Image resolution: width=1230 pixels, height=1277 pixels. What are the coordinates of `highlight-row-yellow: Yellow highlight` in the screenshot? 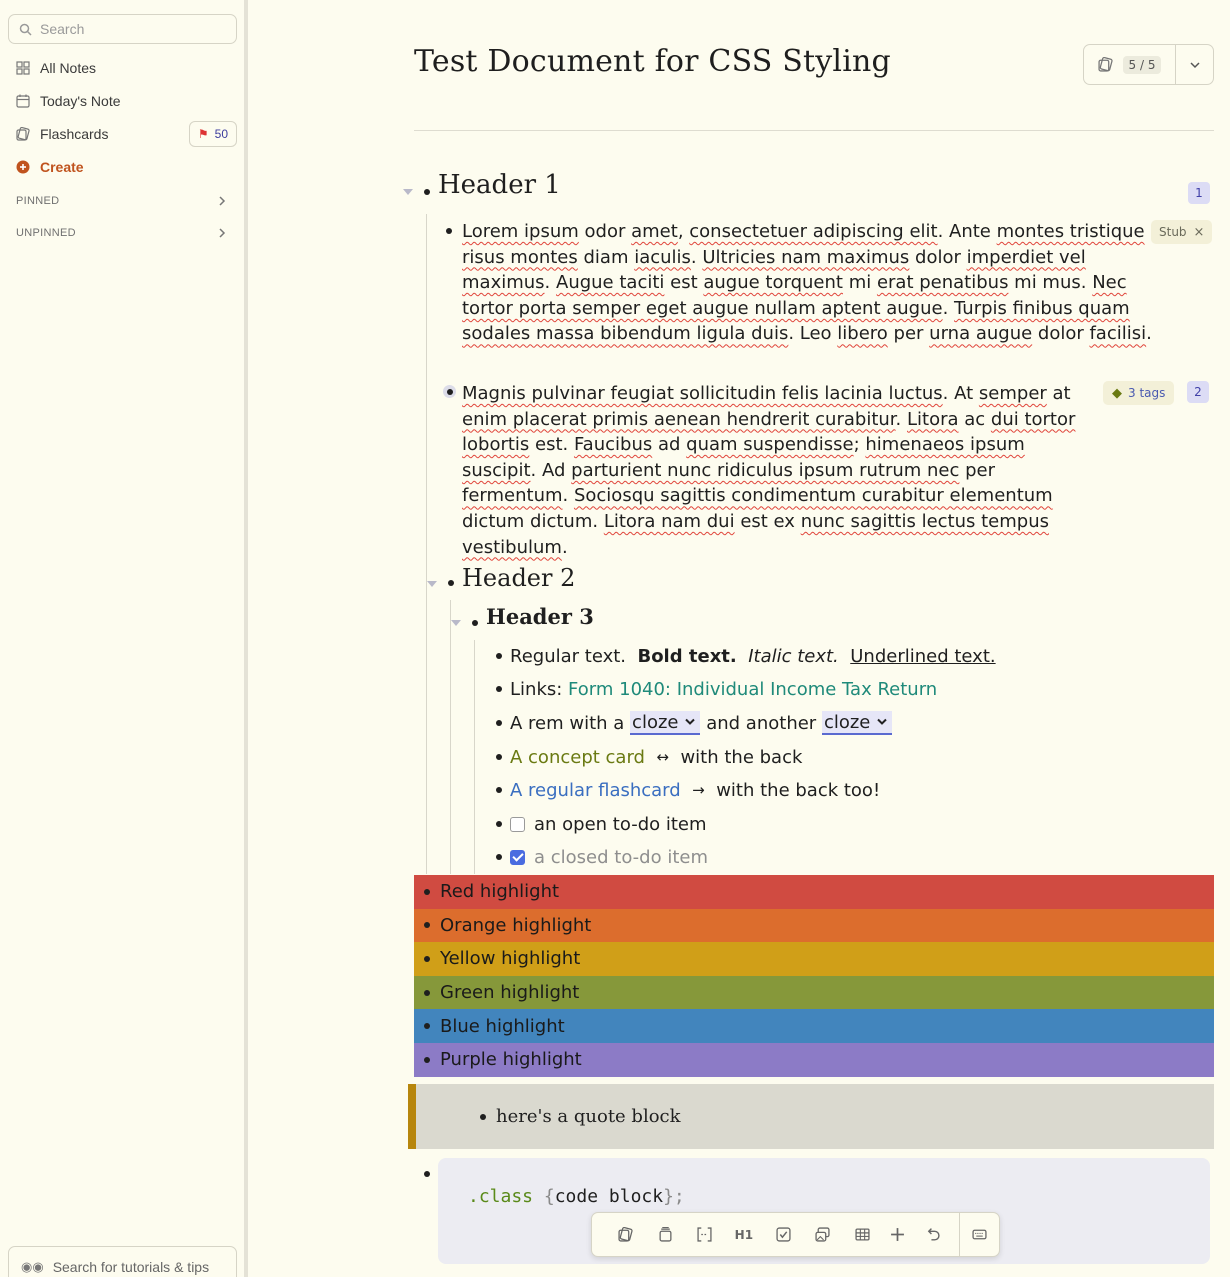 It's located at (814, 959).